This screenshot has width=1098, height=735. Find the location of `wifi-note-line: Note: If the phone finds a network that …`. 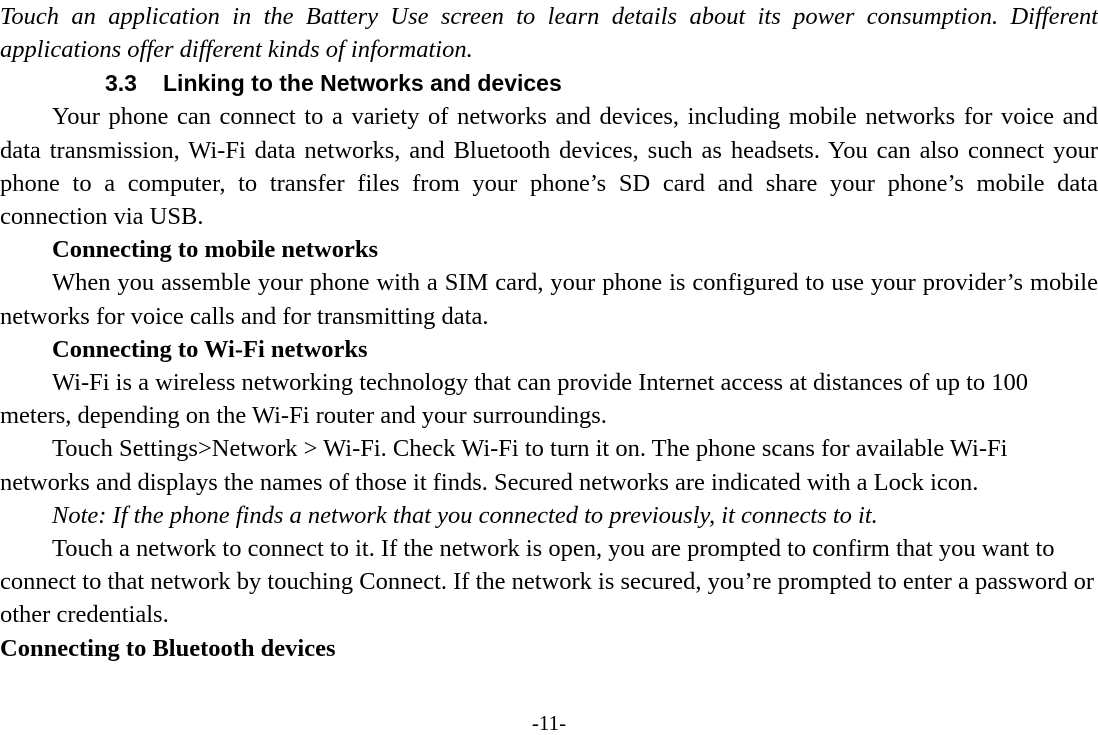

wifi-note-line: Note: If the phone finds a network that … is located at coordinates (465, 515).